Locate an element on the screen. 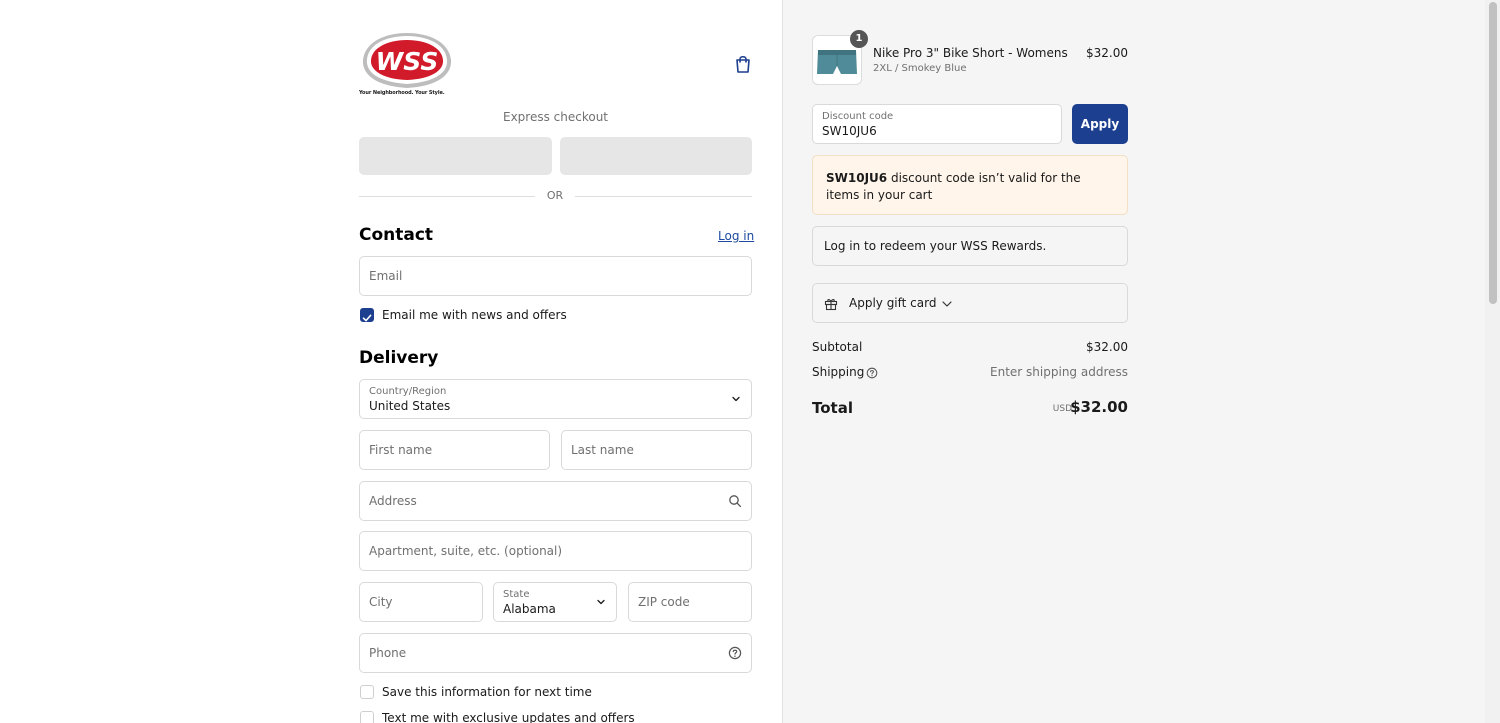 The height and width of the screenshot is (723, 1500). email-field: Email is located at coordinates (555, 276).